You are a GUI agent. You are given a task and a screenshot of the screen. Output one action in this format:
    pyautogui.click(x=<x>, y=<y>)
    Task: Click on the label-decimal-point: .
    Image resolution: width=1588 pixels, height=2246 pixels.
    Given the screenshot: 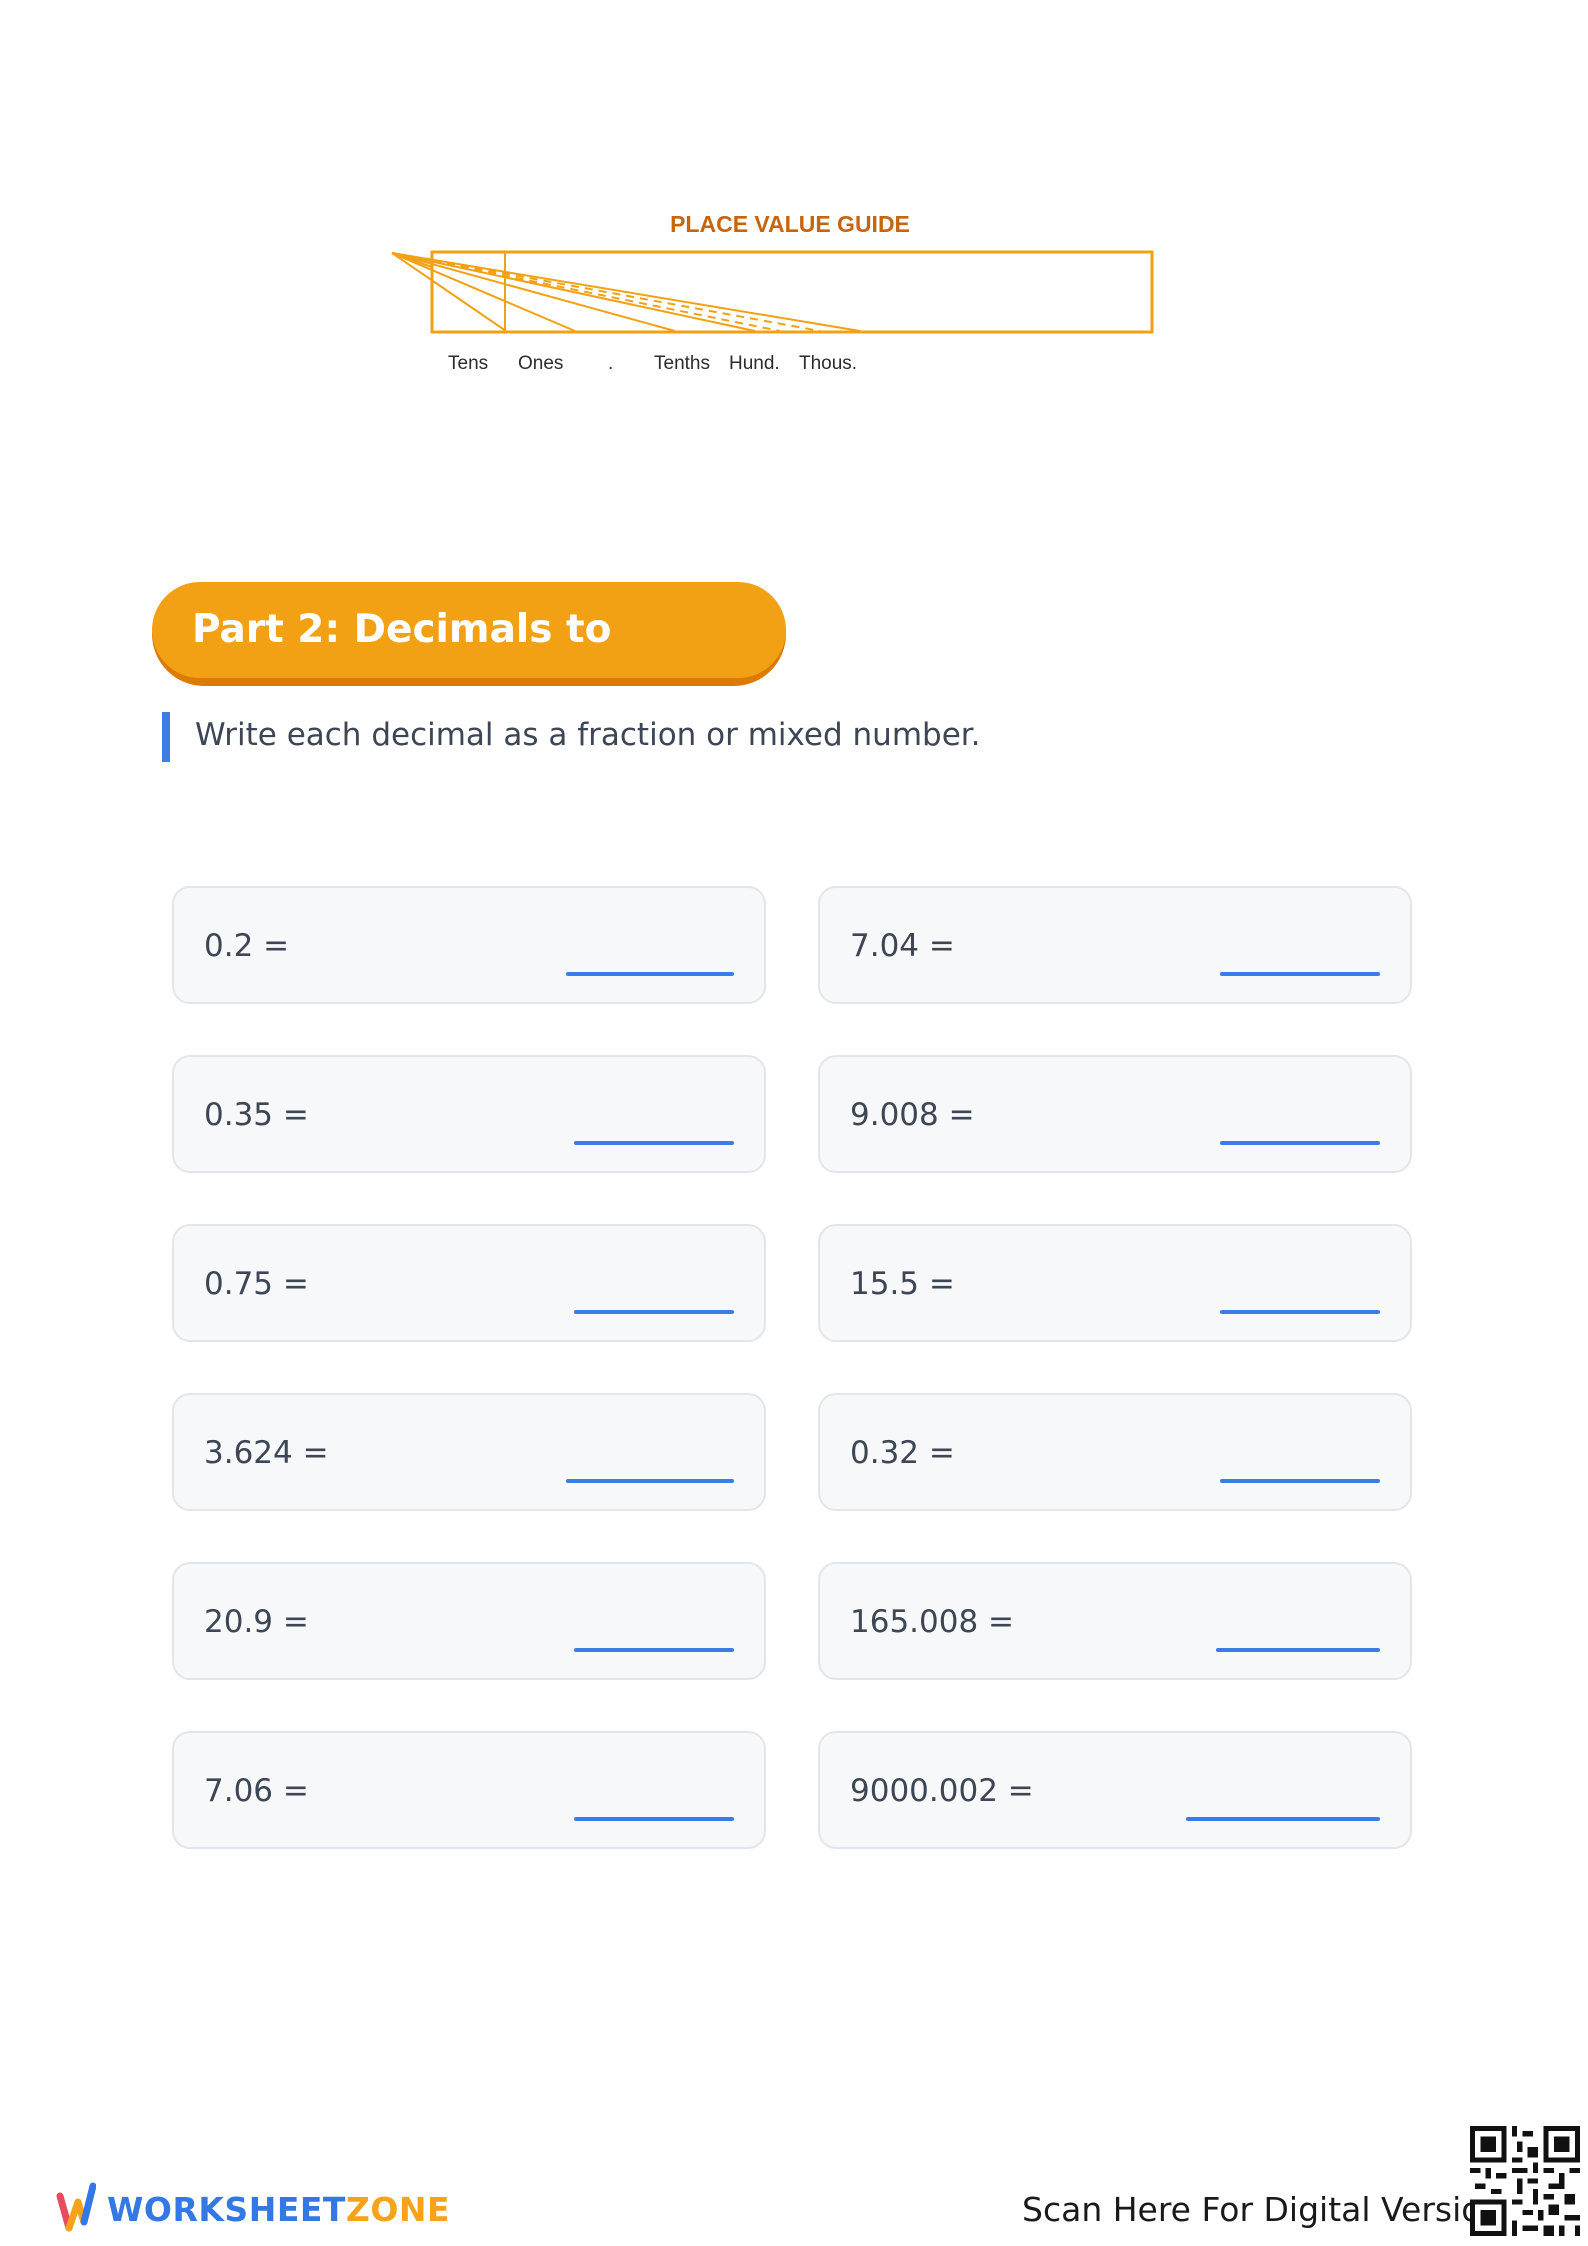 What is the action you would take?
    pyautogui.click(x=611, y=363)
    